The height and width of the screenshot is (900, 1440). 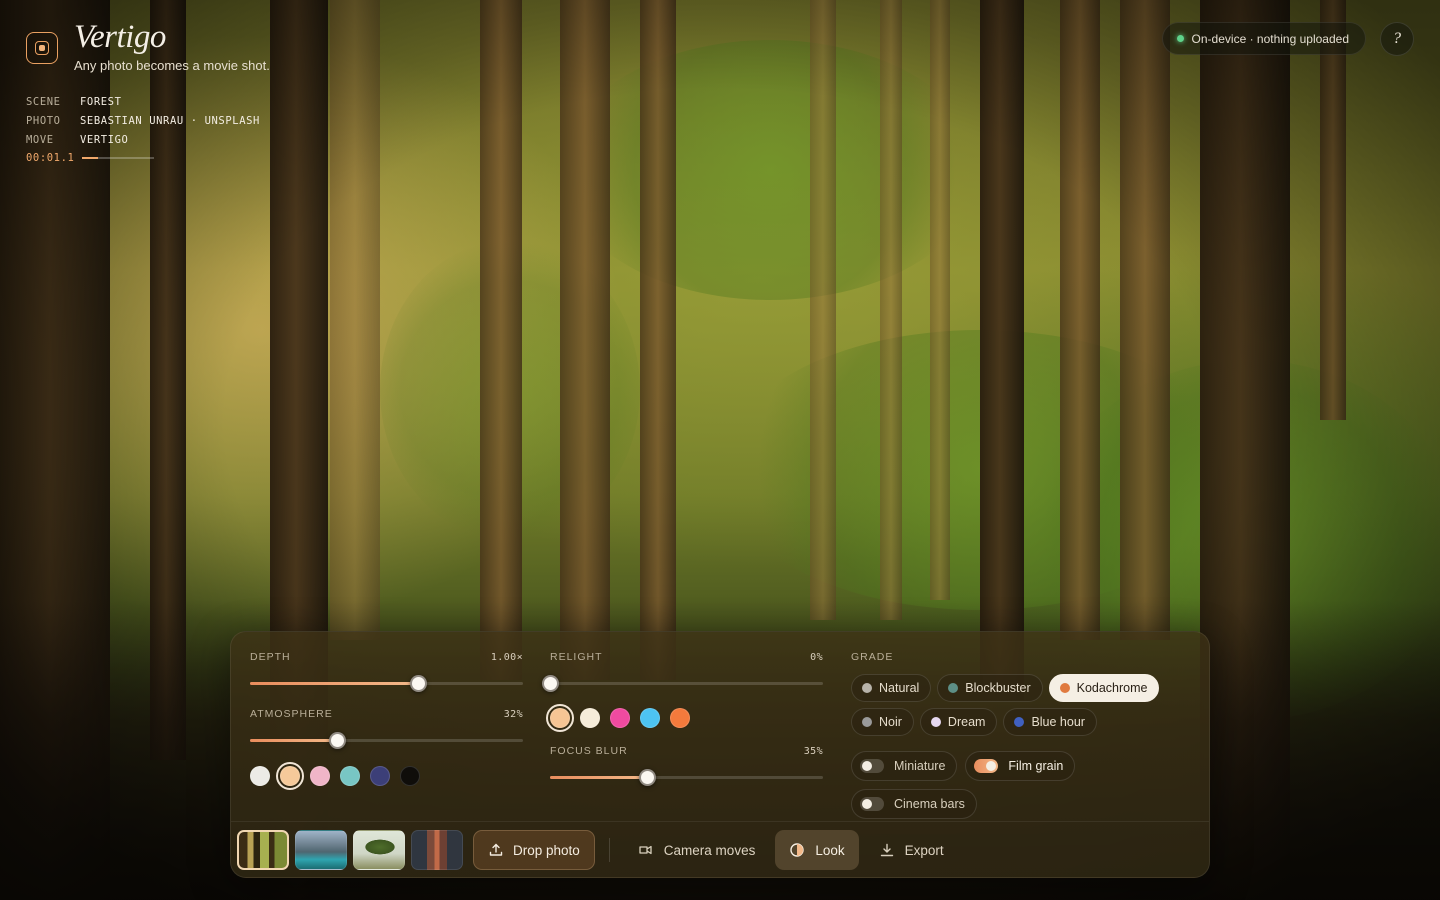 I want to click on meta-row-scene: SCENE FOREST, so click(x=143, y=101).